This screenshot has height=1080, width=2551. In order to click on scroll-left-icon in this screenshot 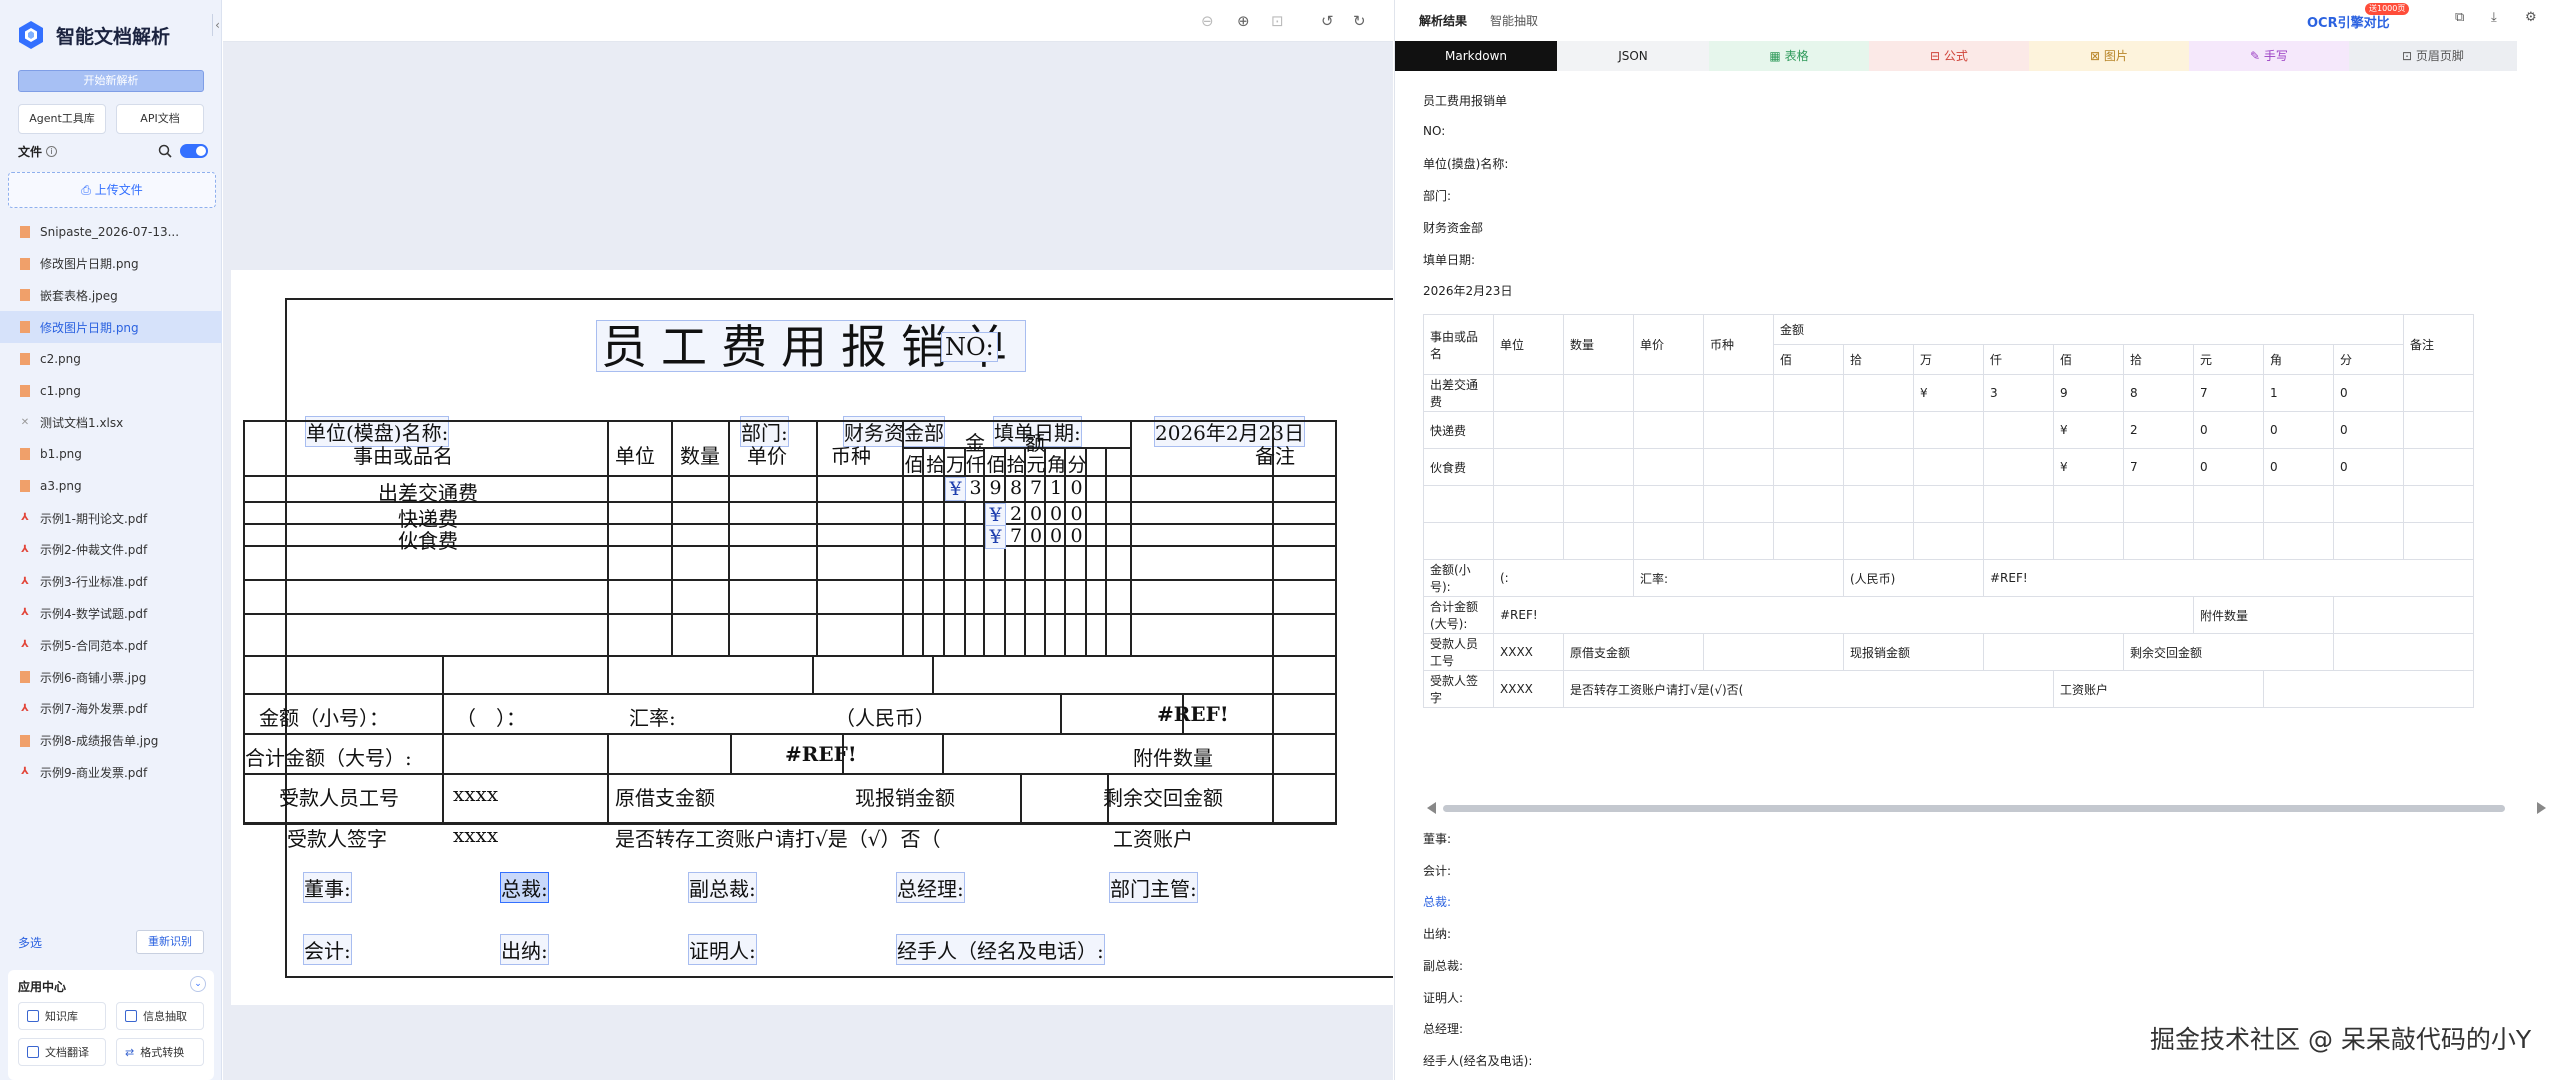, I will do `click(1431, 808)`.